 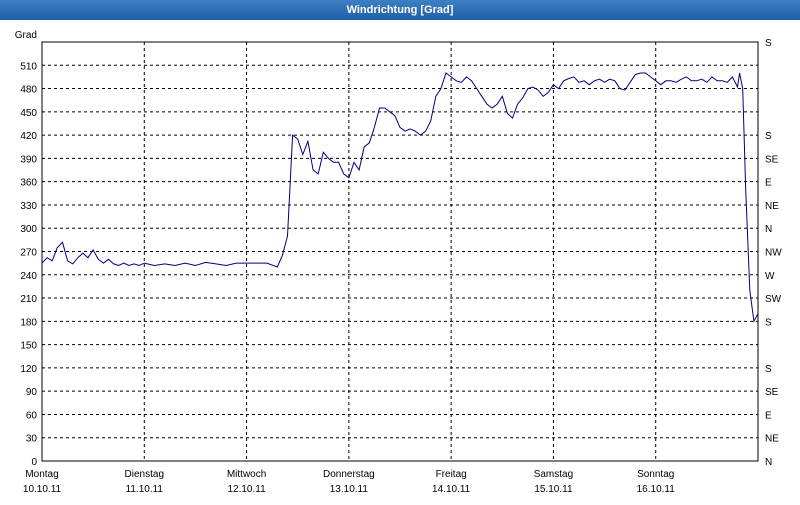 What do you see at coordinates (28, 369) in the screenshot?
I see `y-tick-label: 120` at bounding box center [28, 369].